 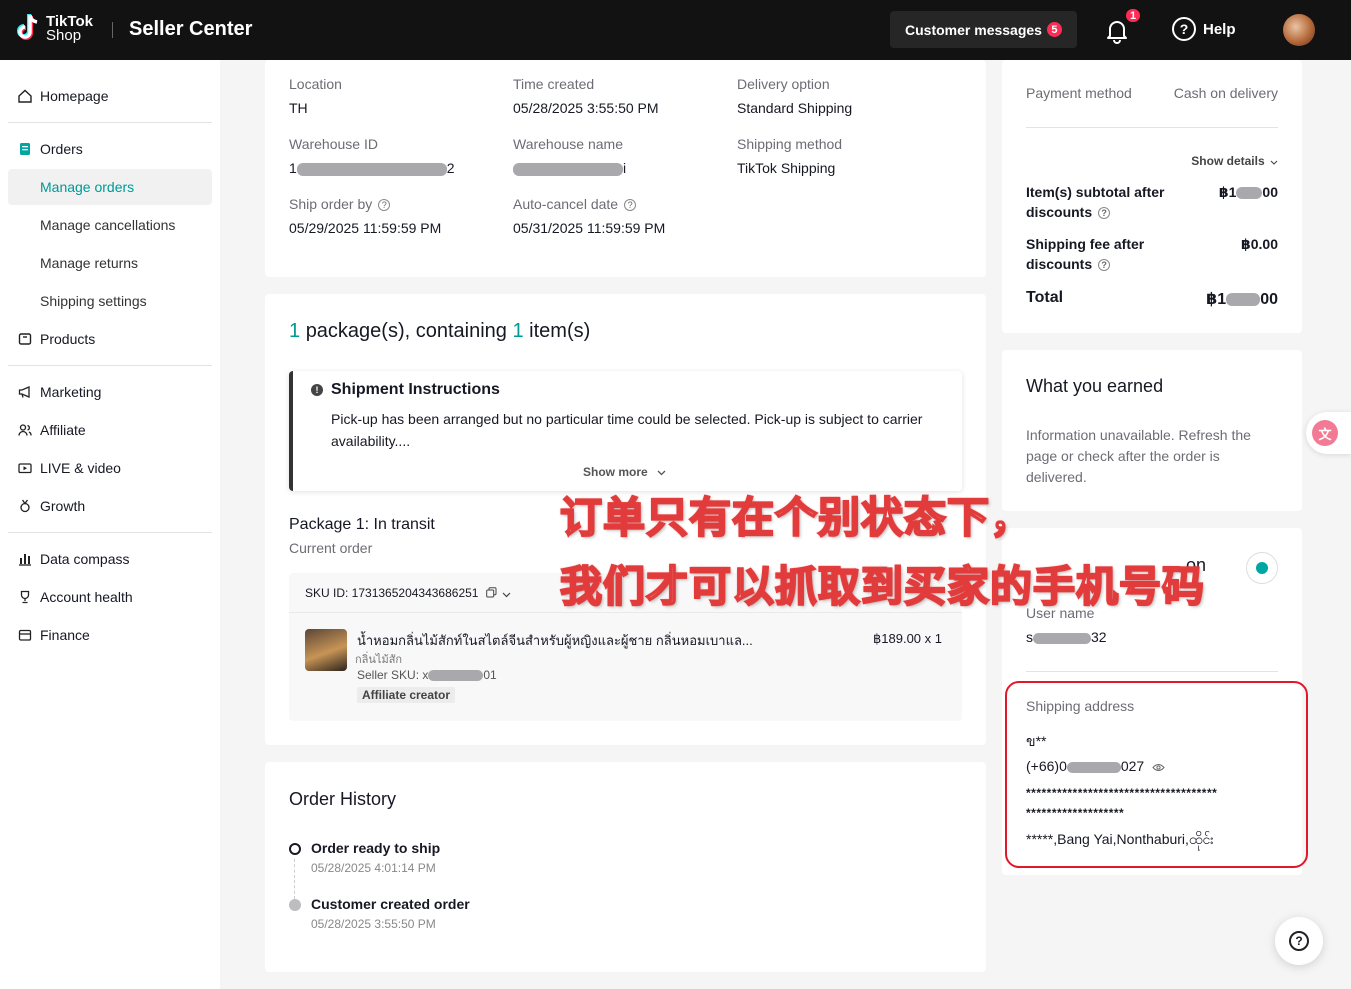 I want to click on payment-method-label: Payment method, so click(x=1079, y=93).